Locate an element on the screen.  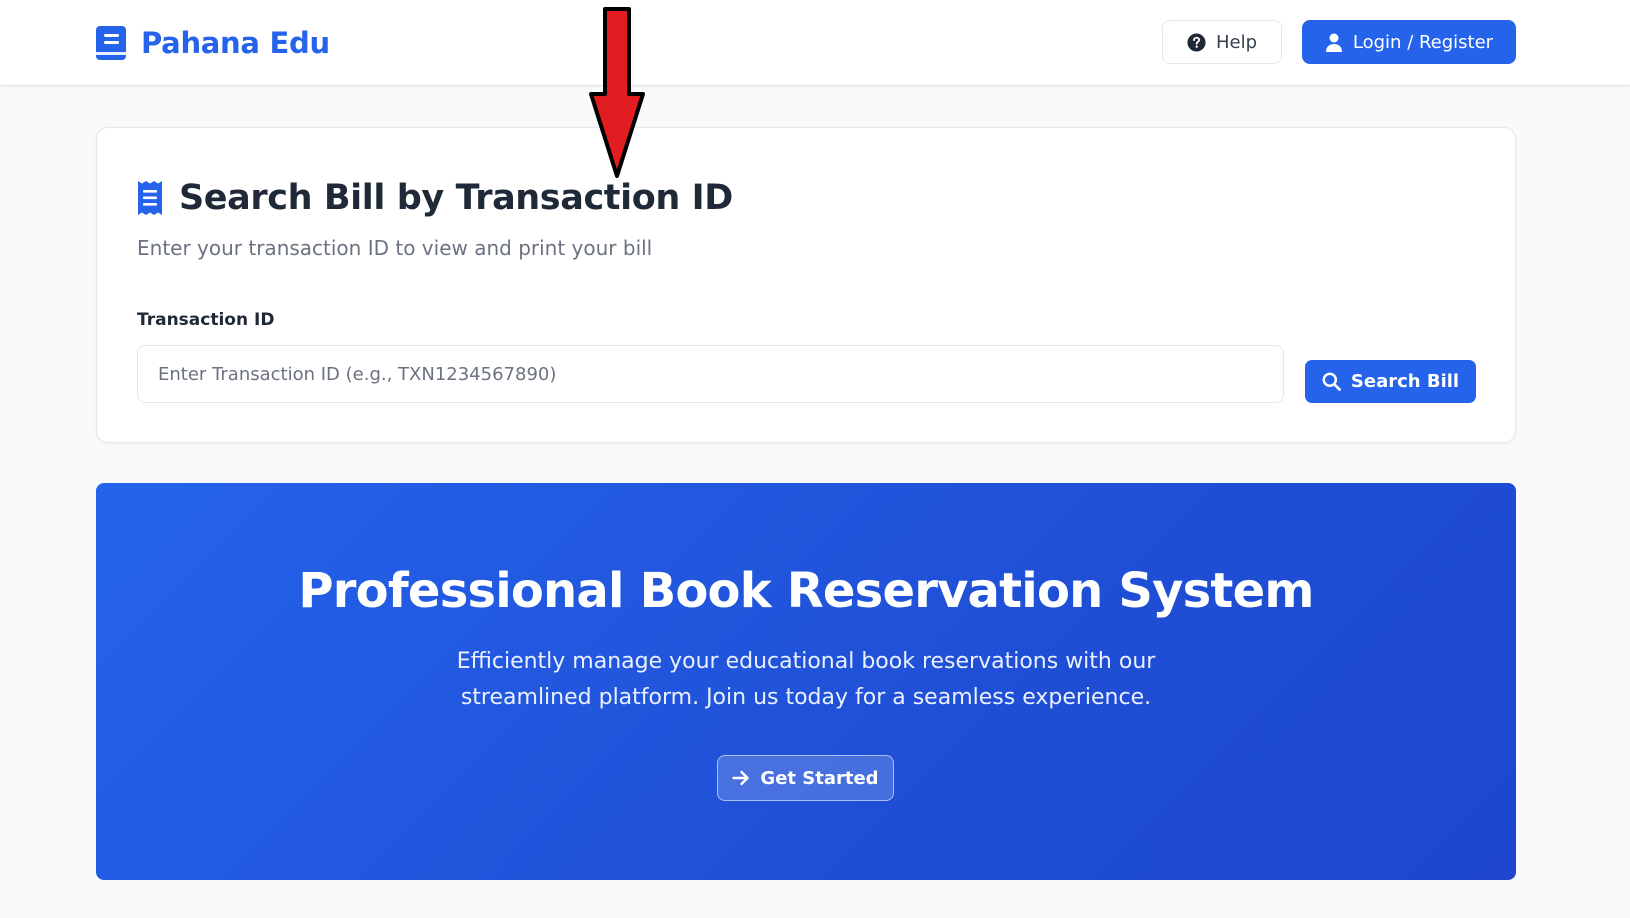
get-started-label: Get Started is located at coordinates (819, 778).